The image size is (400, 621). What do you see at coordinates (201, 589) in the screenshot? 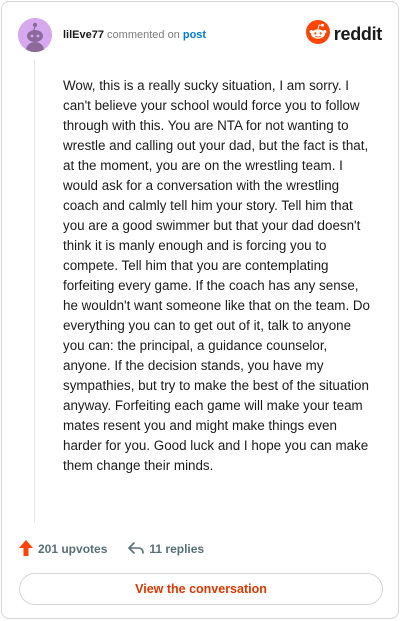
I see `view-conversation-button: View the conversation` at bounding box center [201, 589].